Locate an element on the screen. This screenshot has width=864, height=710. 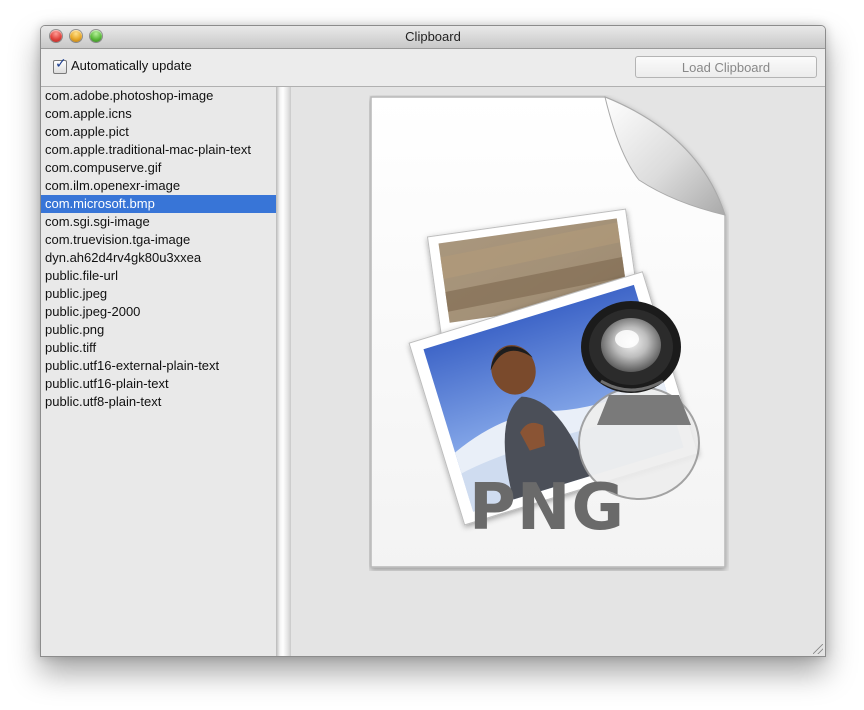
list-item: com.compuserve.gif is located at coordinates (158, 168).